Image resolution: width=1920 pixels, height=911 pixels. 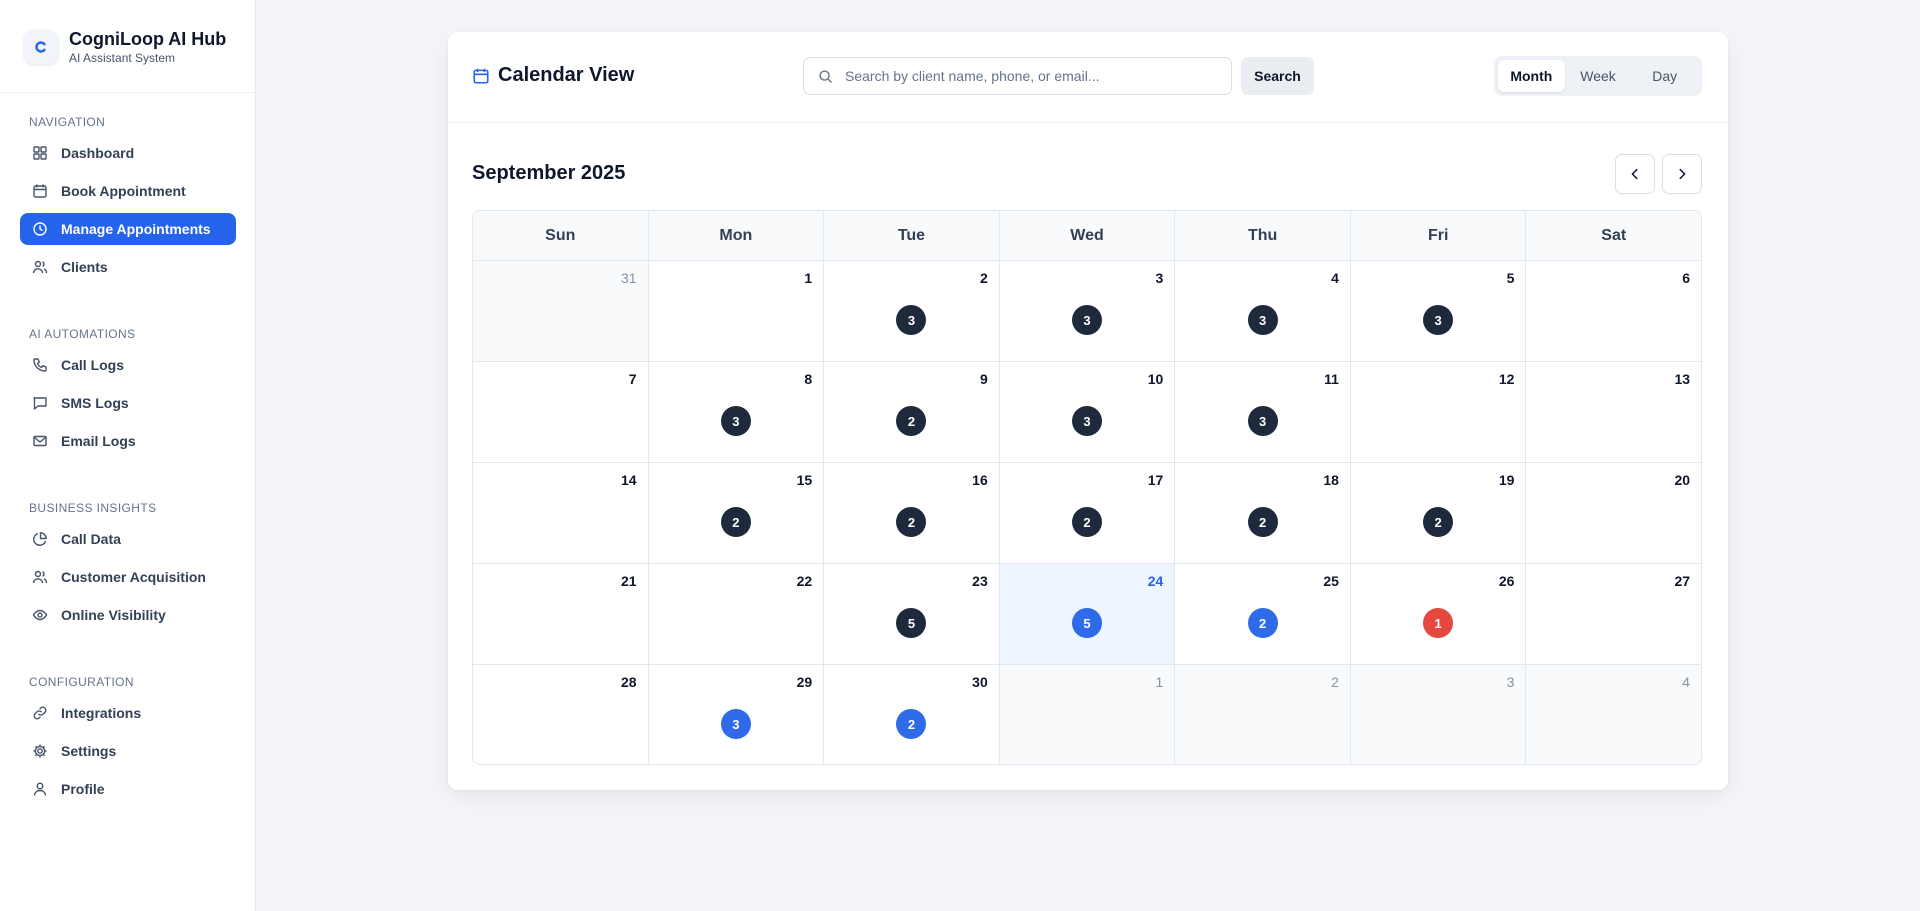 I want to click on calendar-day-cell: 15 2, so click(x=736, y=513).